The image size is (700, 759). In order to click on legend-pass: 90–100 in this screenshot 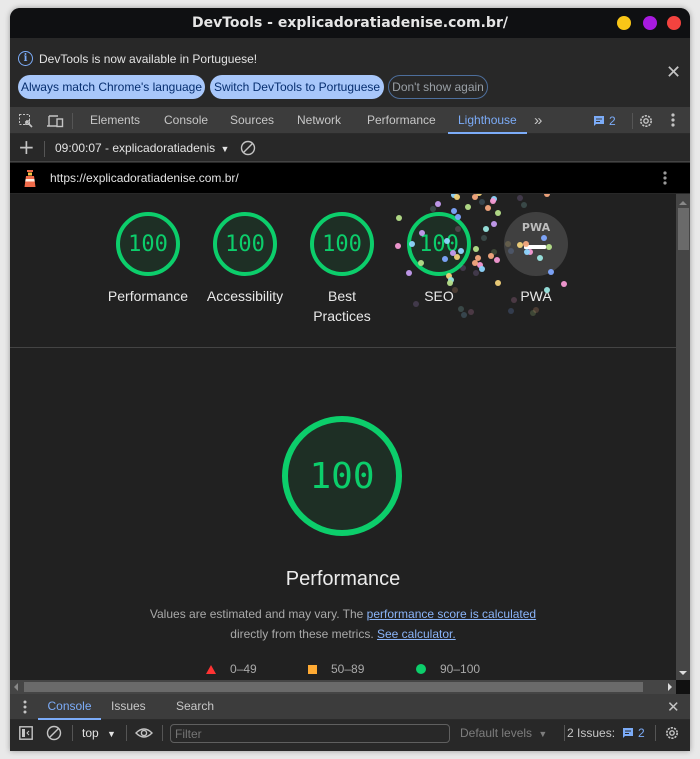, I will do `click(448, 669)`.